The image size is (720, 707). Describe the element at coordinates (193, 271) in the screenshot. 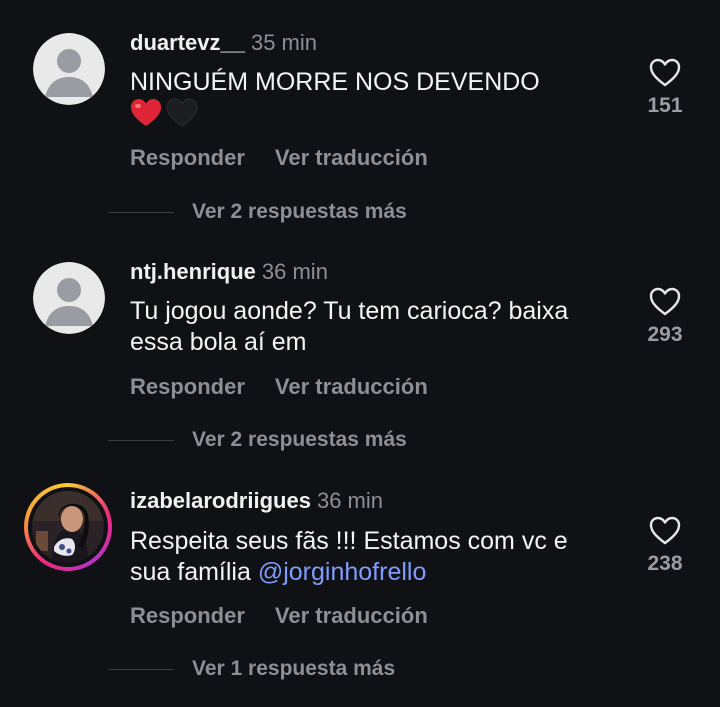

I see `username: ntj.henrique` at that location.